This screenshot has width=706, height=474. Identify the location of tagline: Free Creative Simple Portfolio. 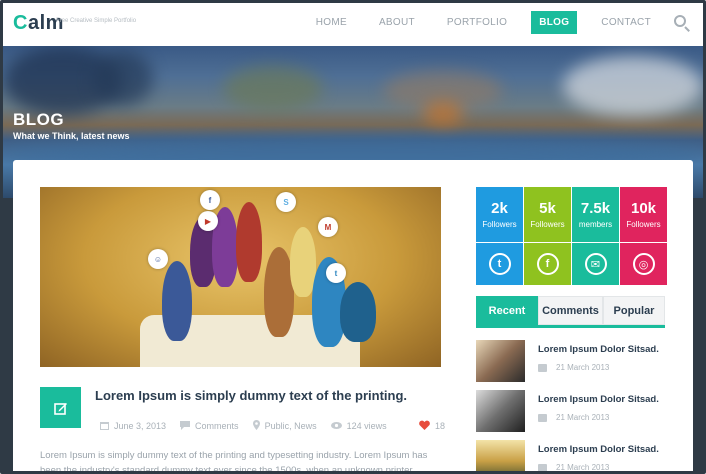
(96, 21).